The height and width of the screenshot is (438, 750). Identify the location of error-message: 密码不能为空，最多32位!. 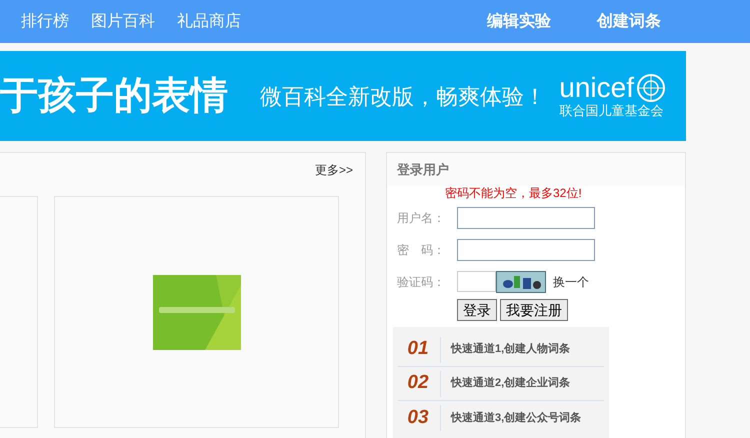
(514, 193).